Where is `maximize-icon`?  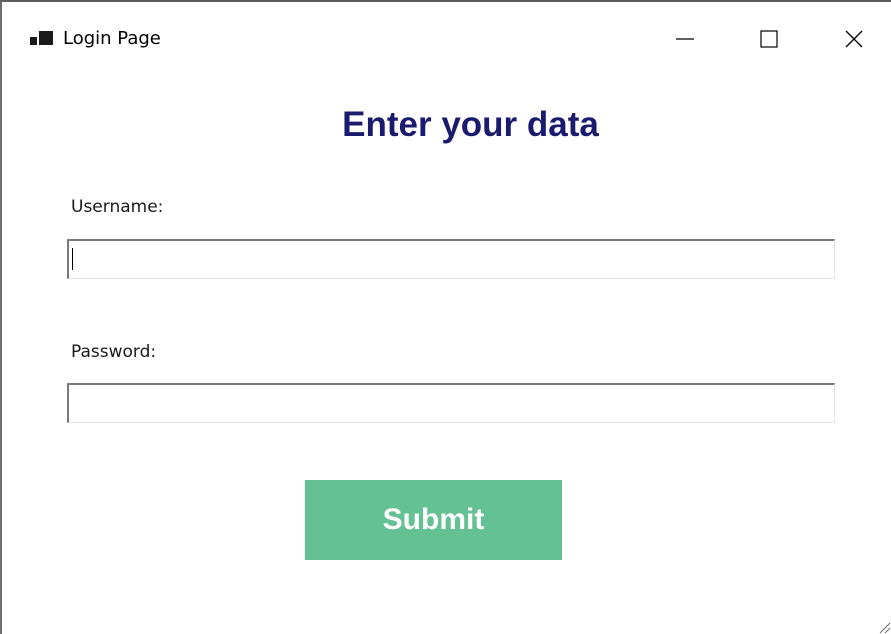
maximize-icon is located at coordinates (769, 39).